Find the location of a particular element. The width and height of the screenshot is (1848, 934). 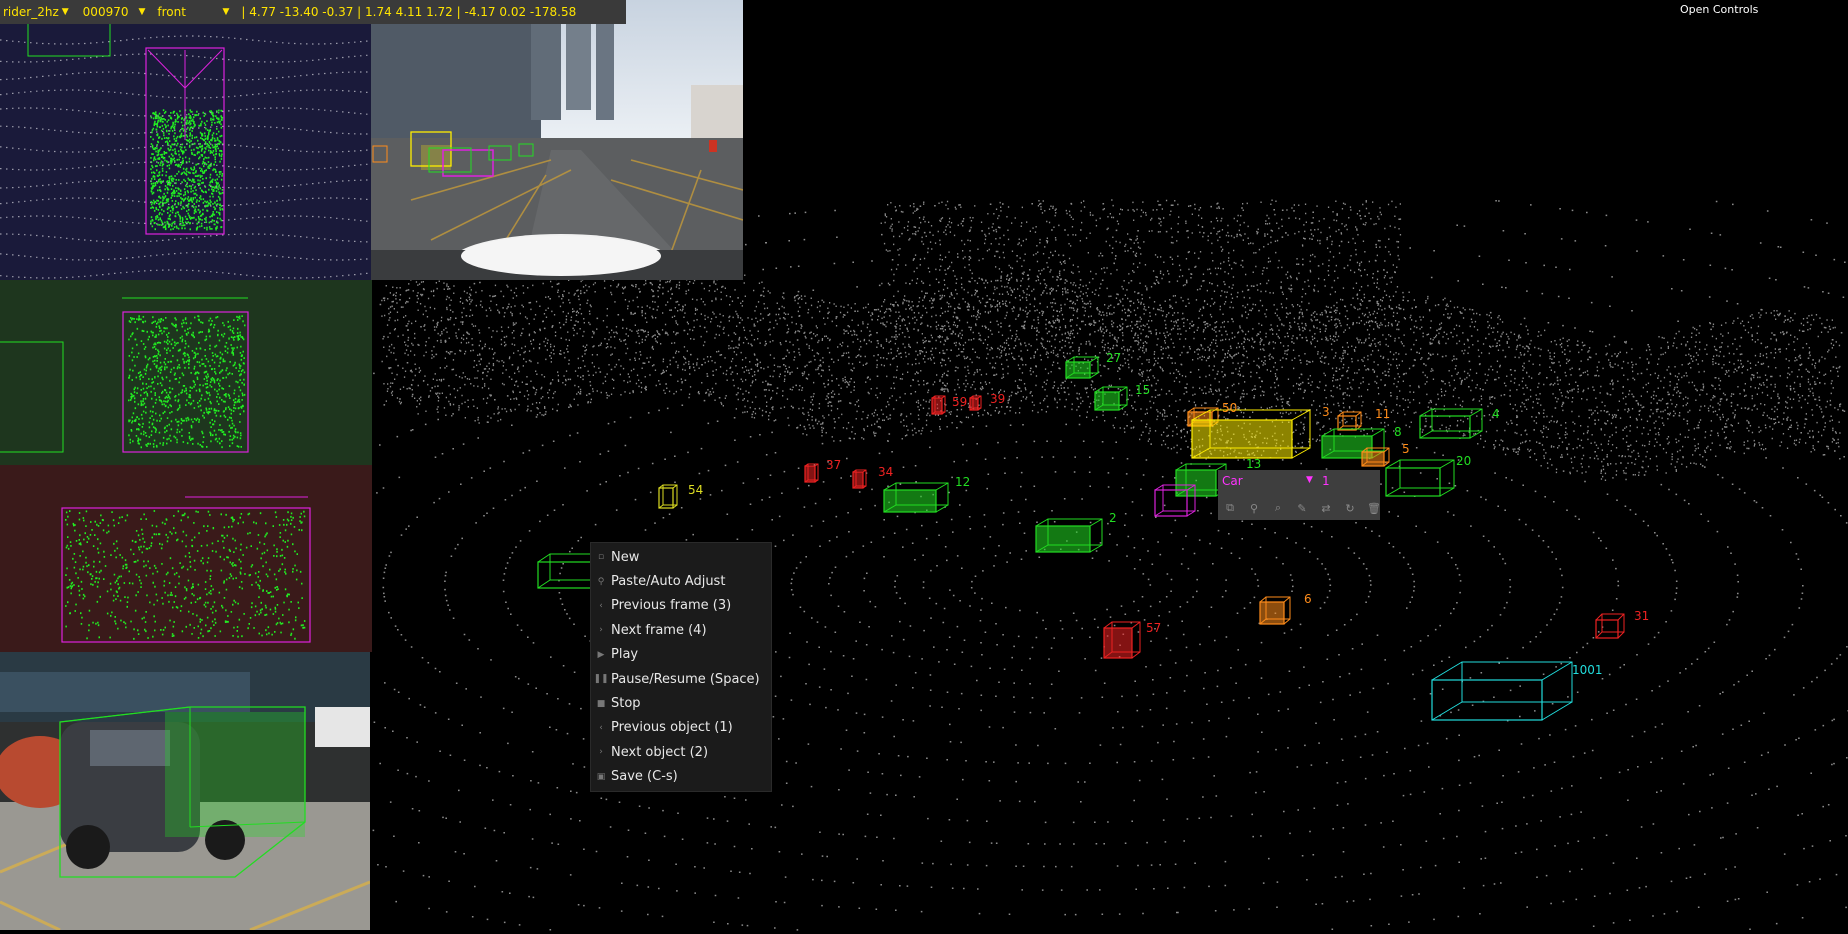

top-view-canvas is located at coordinates (184, 141).